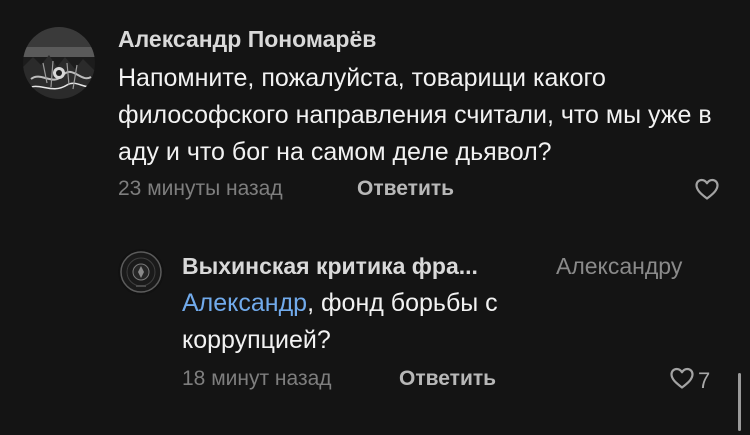  I want to click on comment-author: Александр Пономарёв, so click(247, 39).